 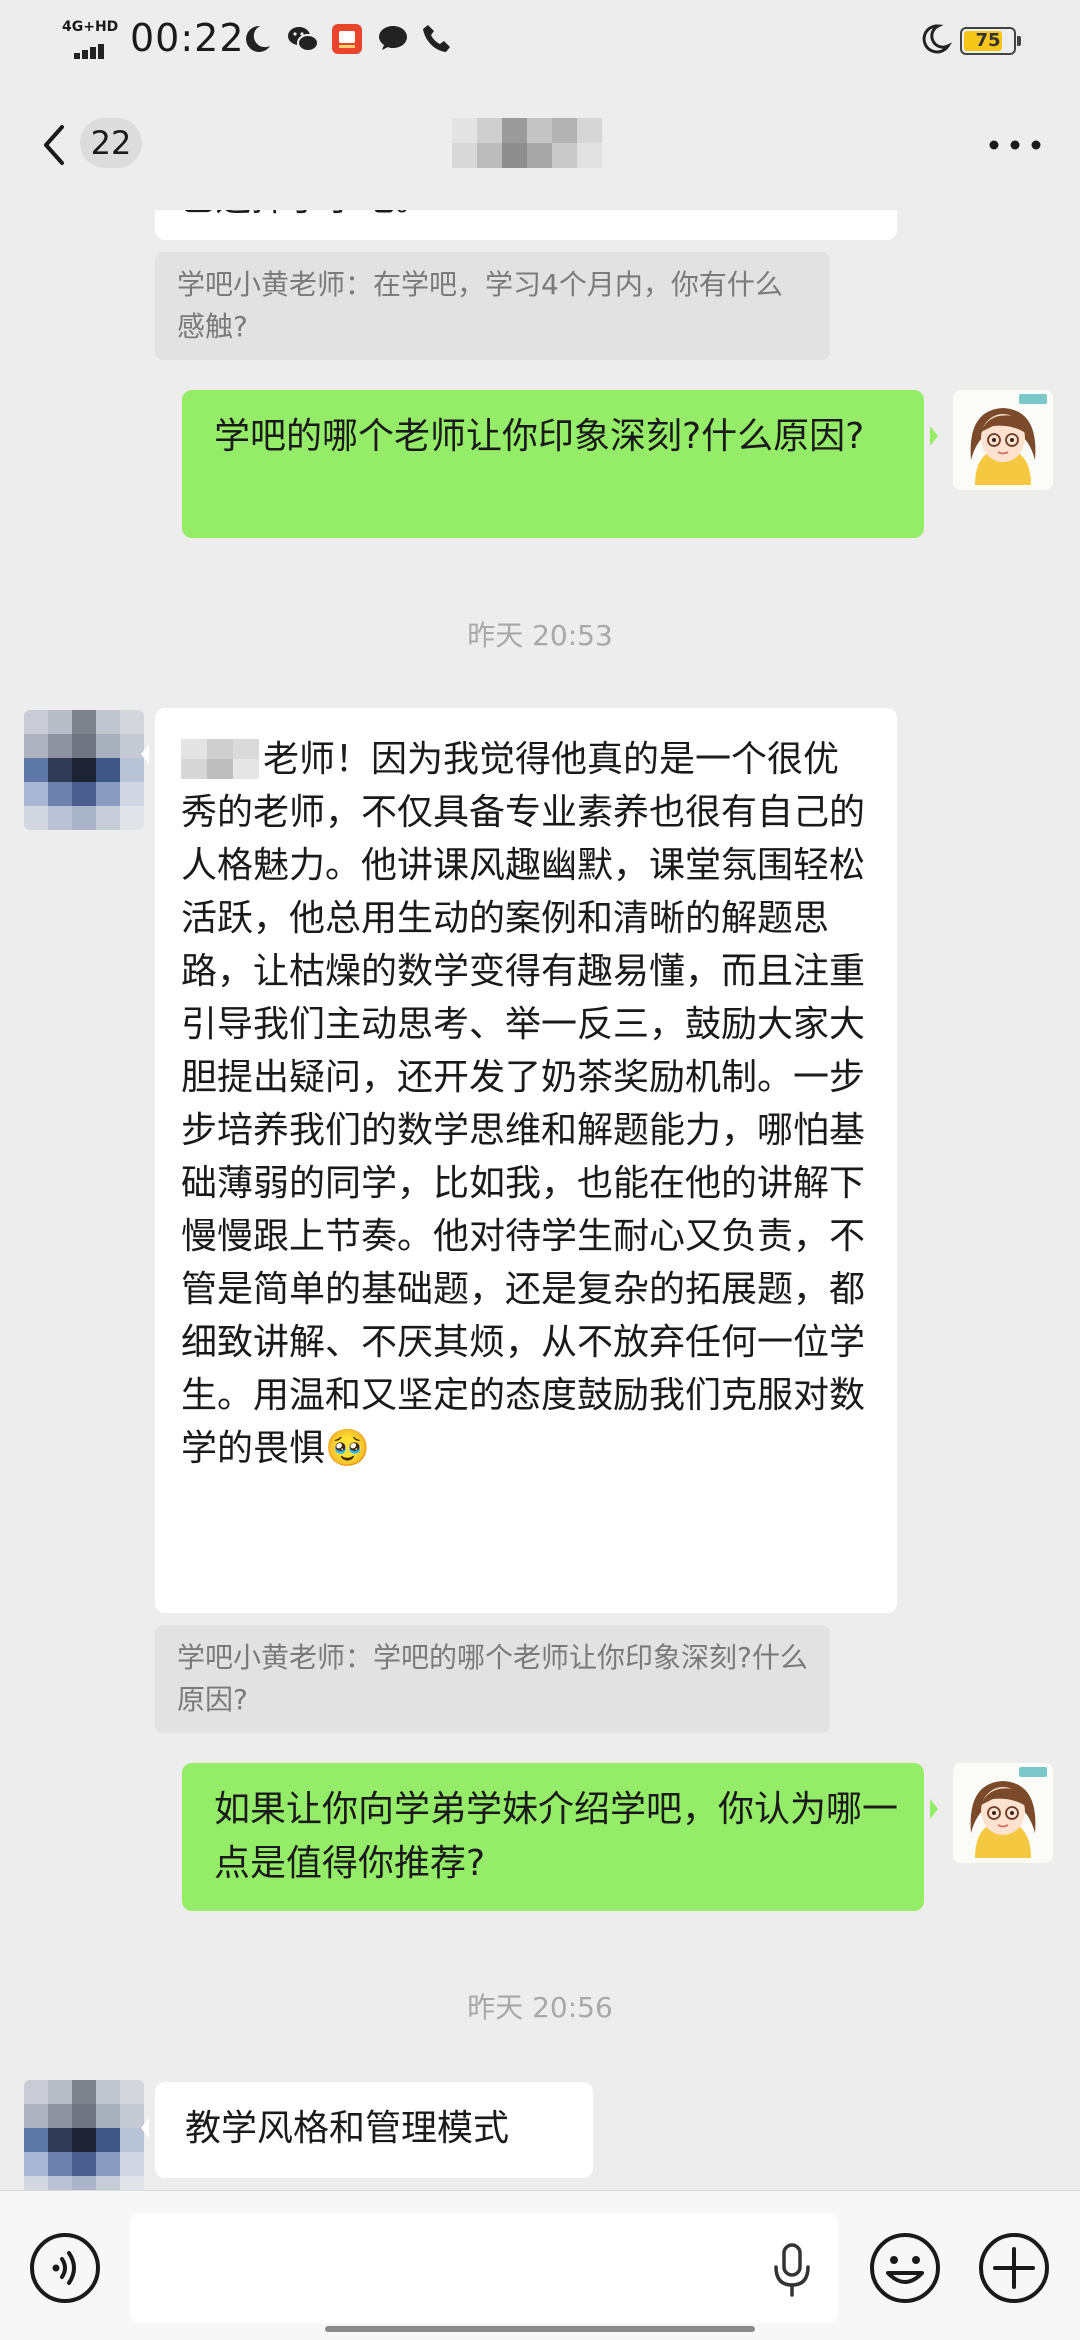 I want to click on quoted-message: 学吧小黄老师：学吧的哪个老师让你印象深刻?什么原因?, so click(x=492, y=1679).